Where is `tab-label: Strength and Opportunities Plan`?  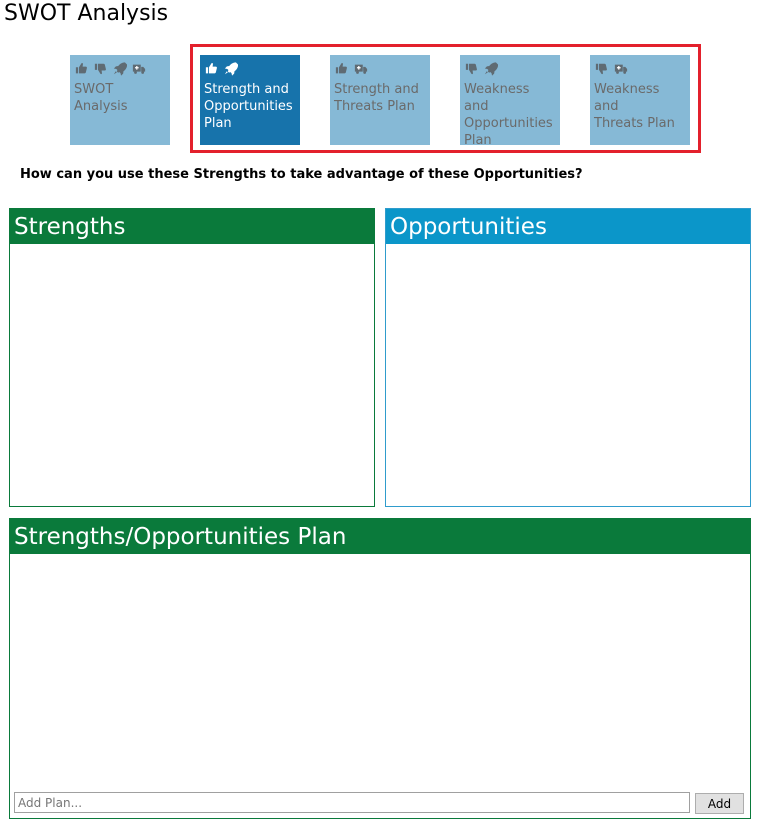
tab-label: Strength and Opportunities Plan is located at coordinates (248, 106).